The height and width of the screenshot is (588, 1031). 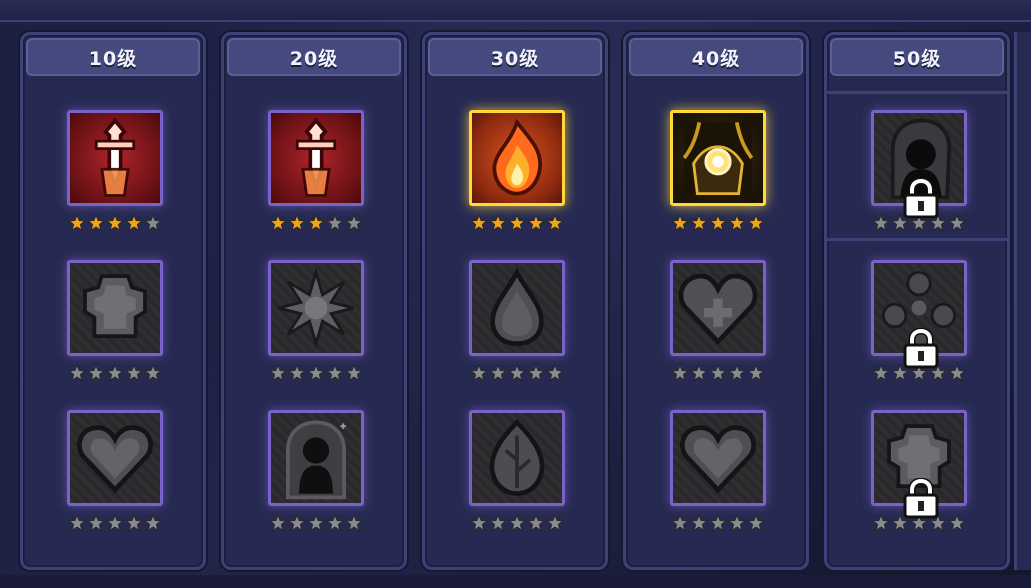 I want to click on crystal-sword-icon, so click(x=115, y=157).